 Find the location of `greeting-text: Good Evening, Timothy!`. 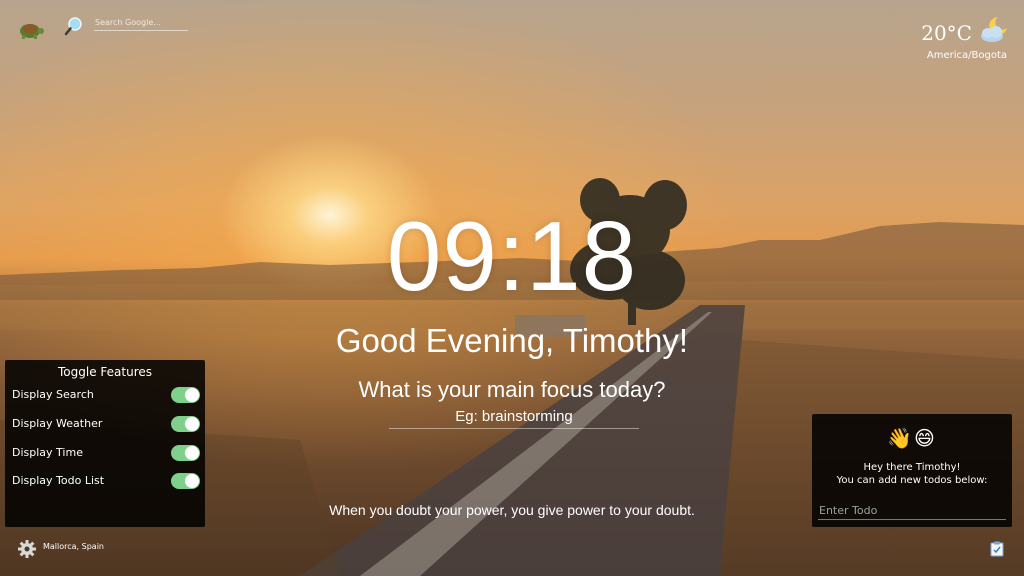

greeting-text: Good Evening, Timothy! is located at coordinates (512, 340).